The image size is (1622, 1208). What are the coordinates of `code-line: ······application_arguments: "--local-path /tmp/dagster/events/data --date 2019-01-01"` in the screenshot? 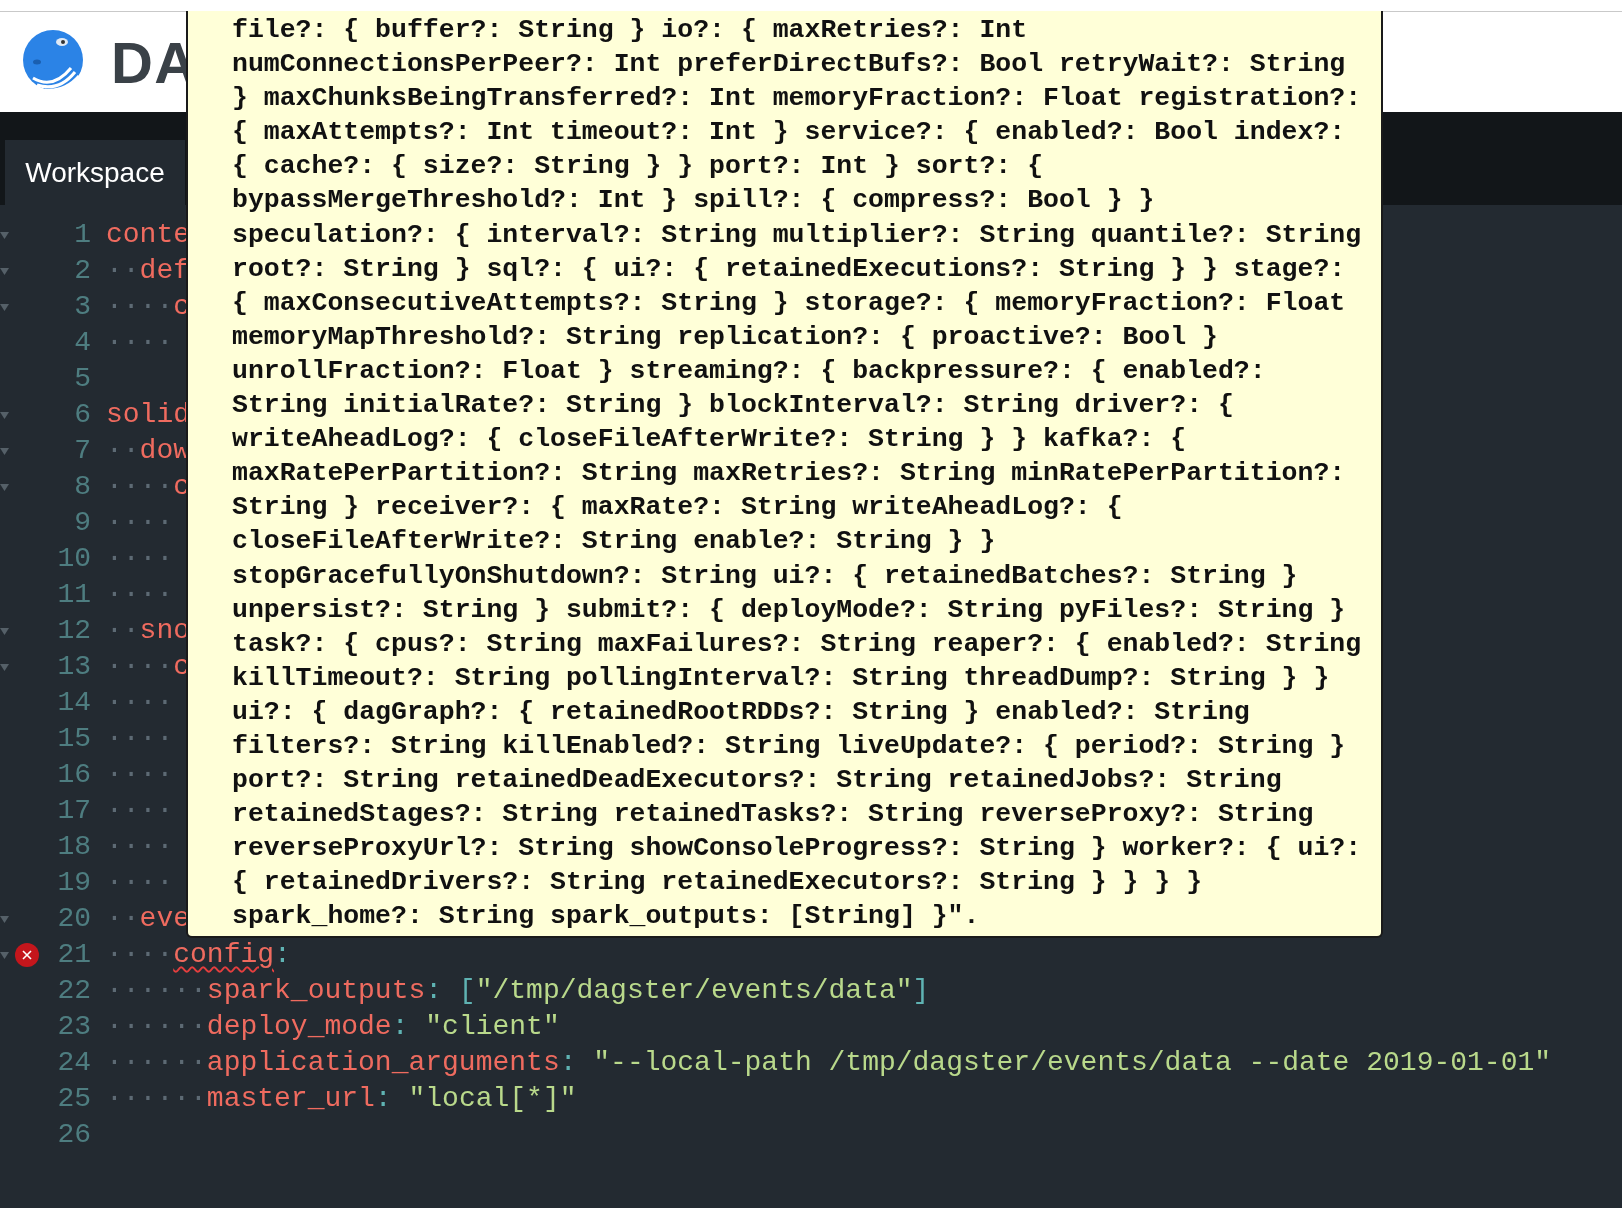 It's located at (829, 1063).